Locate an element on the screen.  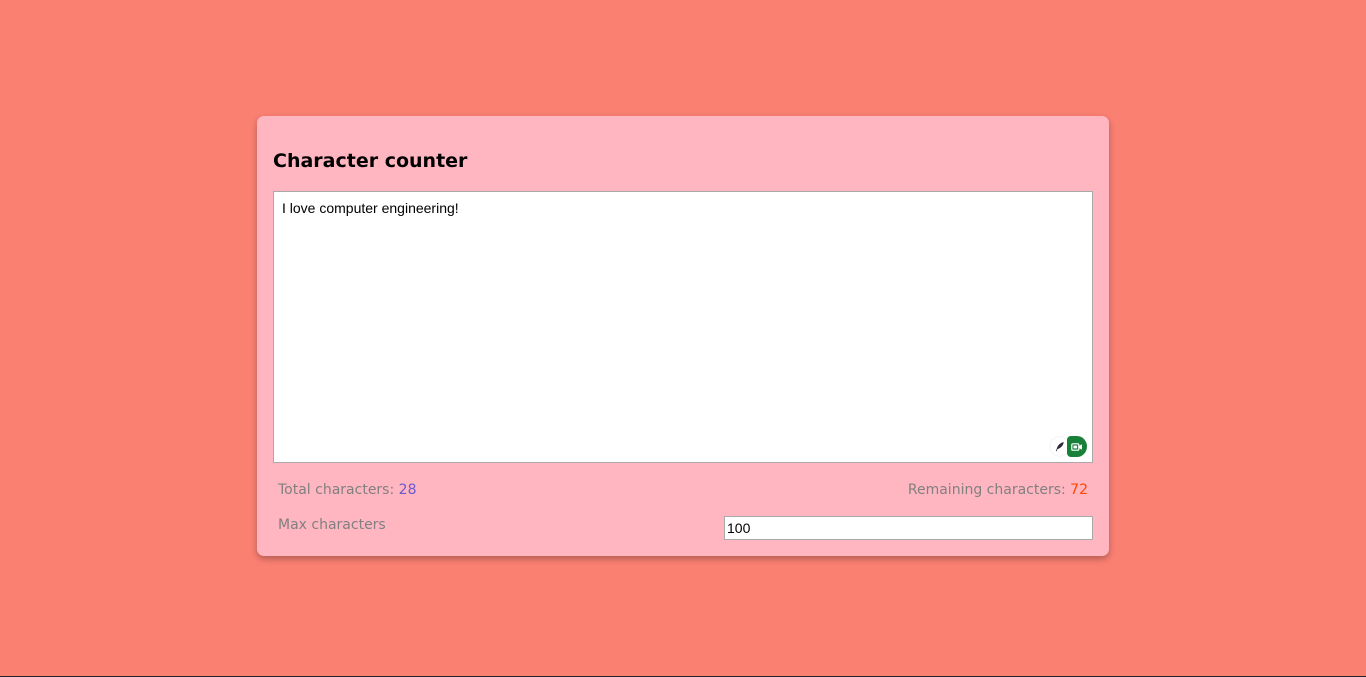
remaining-characters-label: Remaining characters: is located at coordinates (989, 490).